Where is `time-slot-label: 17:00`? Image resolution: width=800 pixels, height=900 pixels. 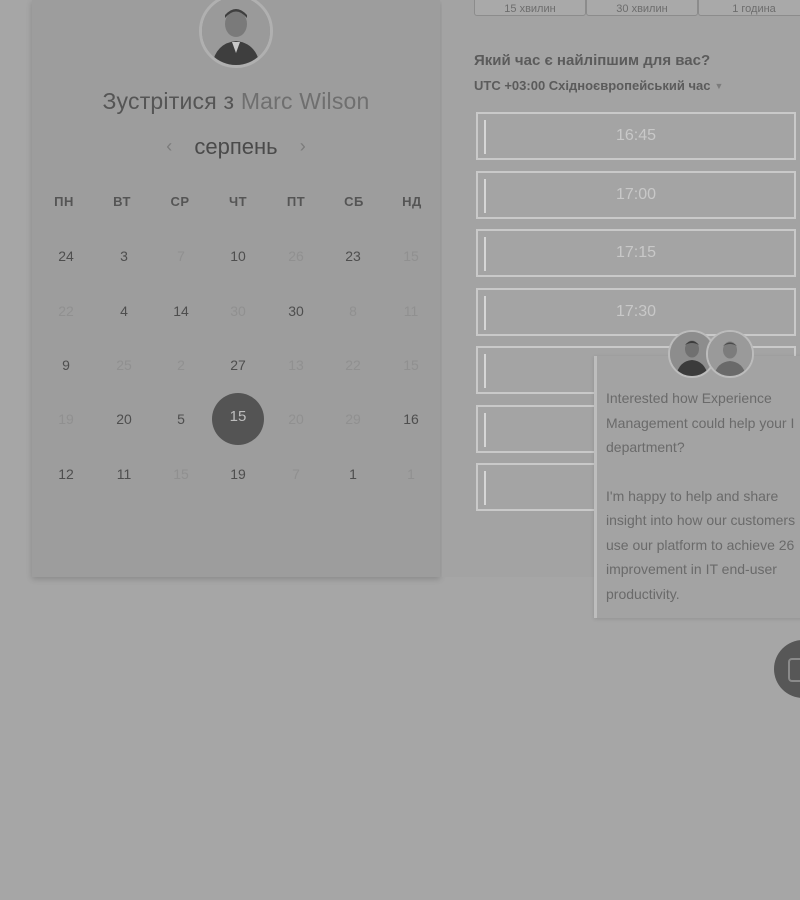
time-slot-label: 17:00 is located at coordinates (636, 194).